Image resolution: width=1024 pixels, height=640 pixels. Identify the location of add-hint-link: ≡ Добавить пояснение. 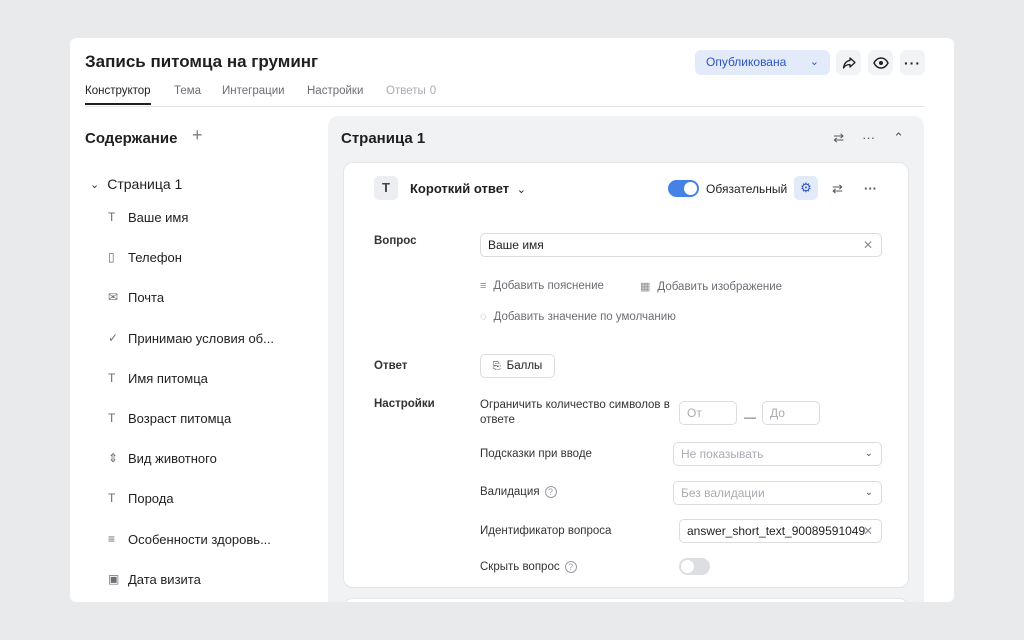
(542, 286).